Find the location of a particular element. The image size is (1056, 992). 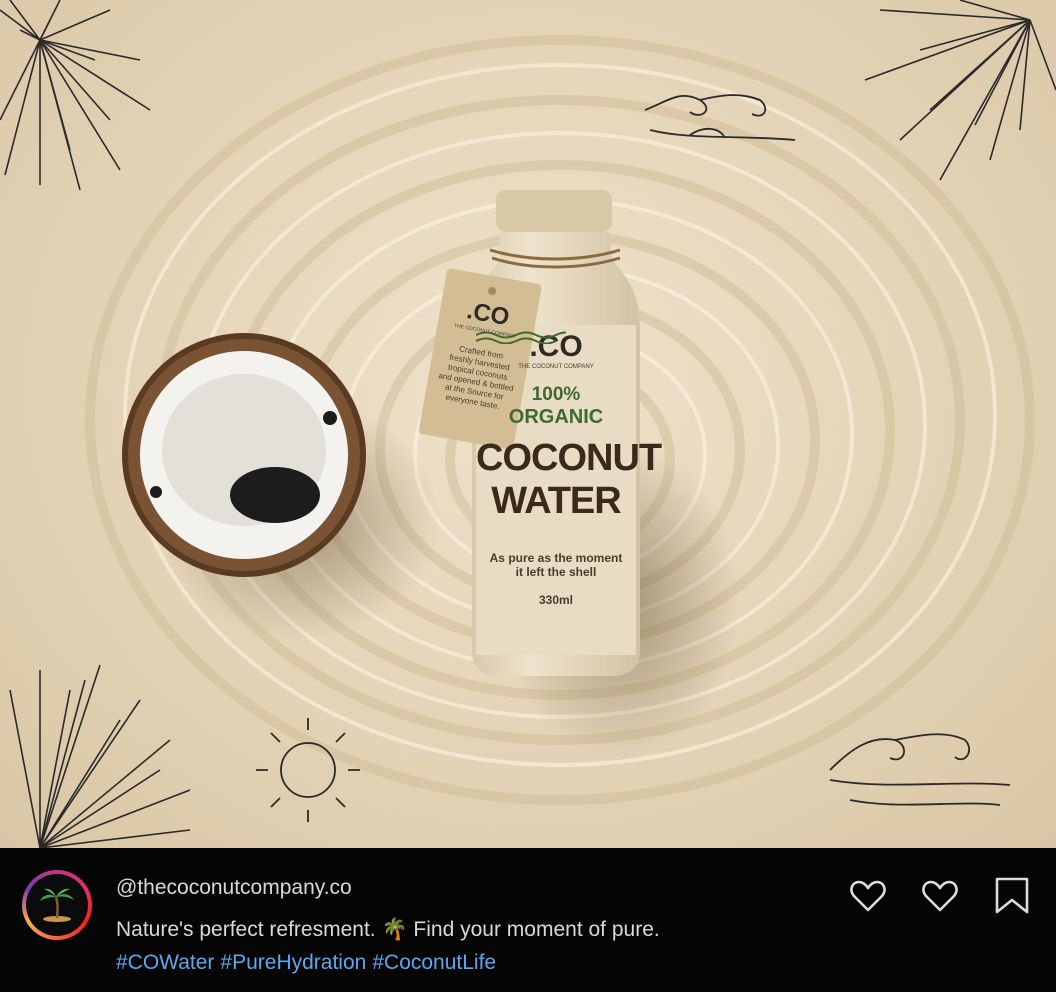

palm-leaf-bottom-left-icon is located at coordinates (100, 756).